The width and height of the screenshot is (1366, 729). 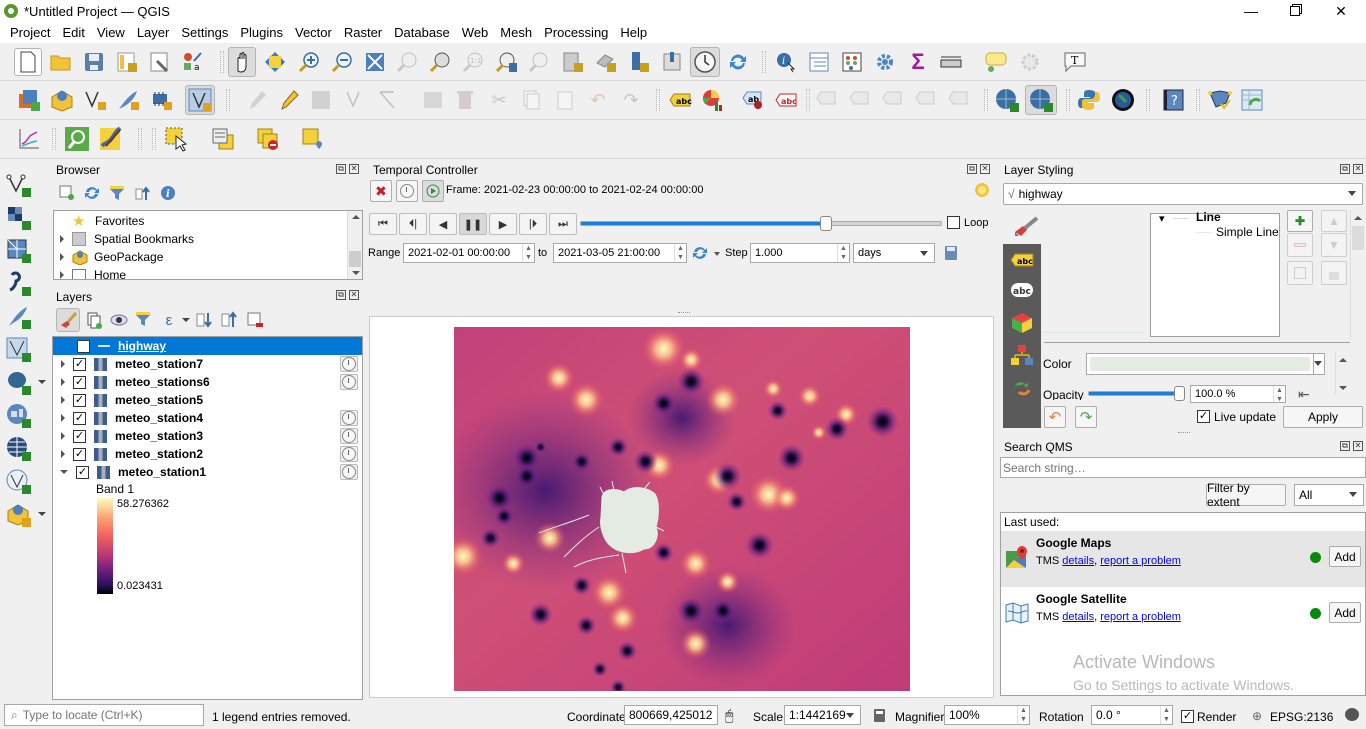 I want to click on browser-properties-button: i, so click(x=168, y=193).